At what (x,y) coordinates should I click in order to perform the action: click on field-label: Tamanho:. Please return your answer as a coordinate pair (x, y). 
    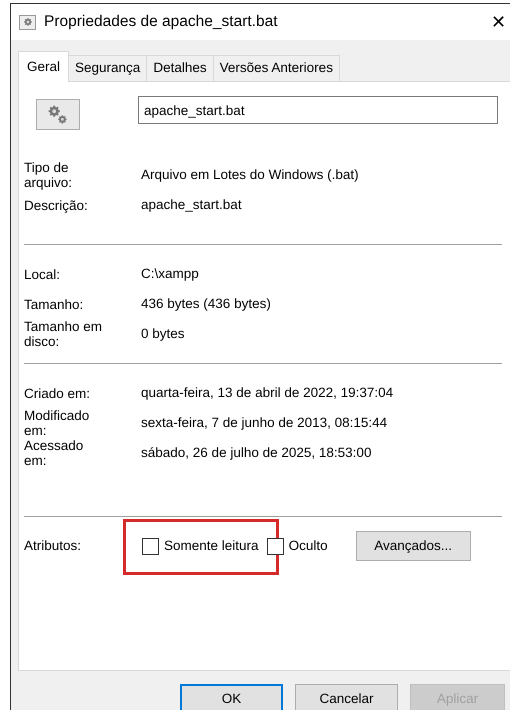
    Looking at the image, I should click on (54, 304).